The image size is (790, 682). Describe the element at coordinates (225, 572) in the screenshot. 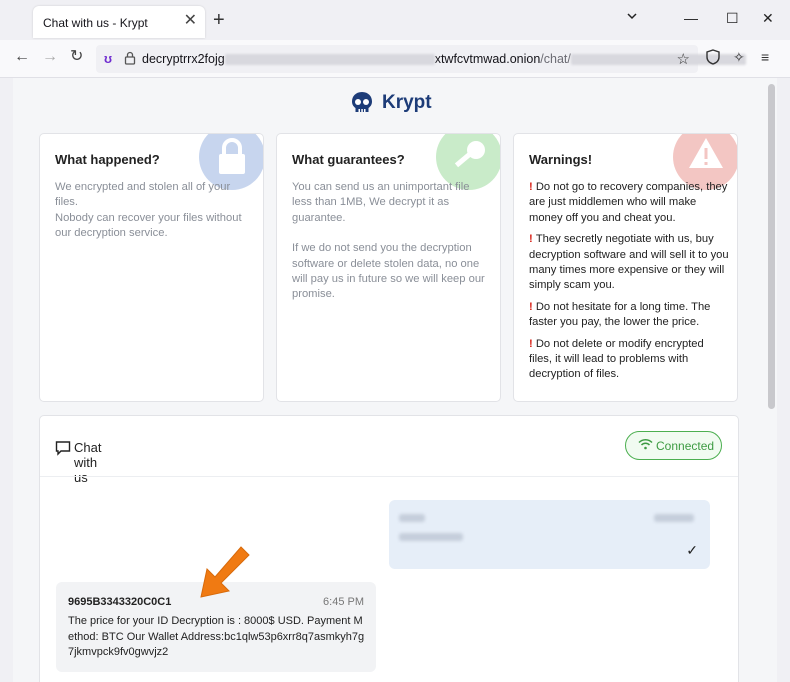

I see `arrow-annotation-icon` at that location.